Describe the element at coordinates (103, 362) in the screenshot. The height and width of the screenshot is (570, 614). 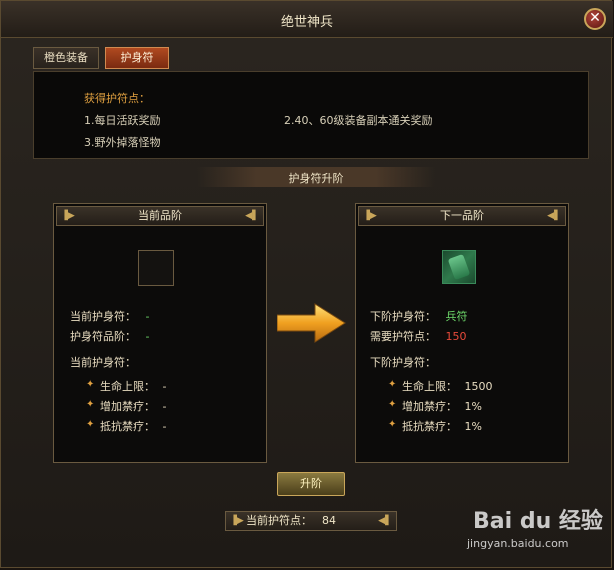
I see `current-attrs-title: 当前护身符：` at that location.